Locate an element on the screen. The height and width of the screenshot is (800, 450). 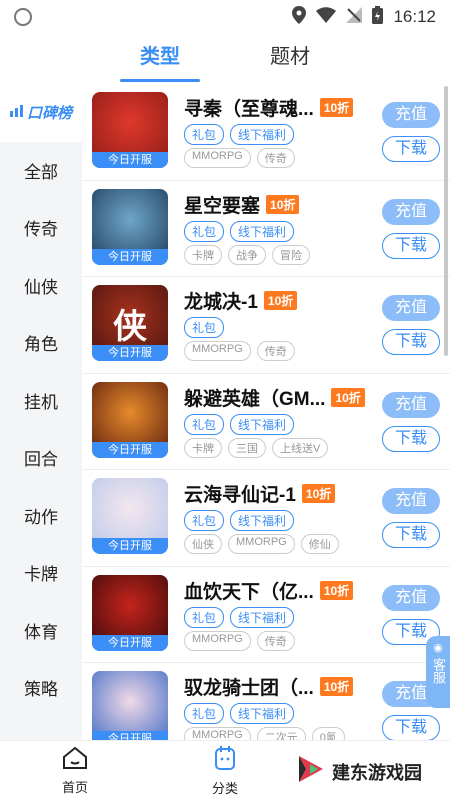
scrollbar is located at coordinates (446, 221).